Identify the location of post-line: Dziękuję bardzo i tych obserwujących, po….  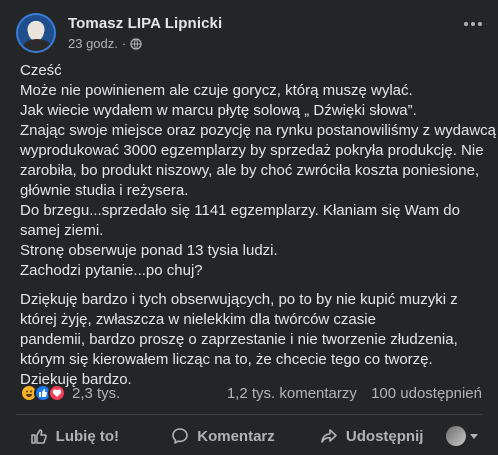
(239, 299).